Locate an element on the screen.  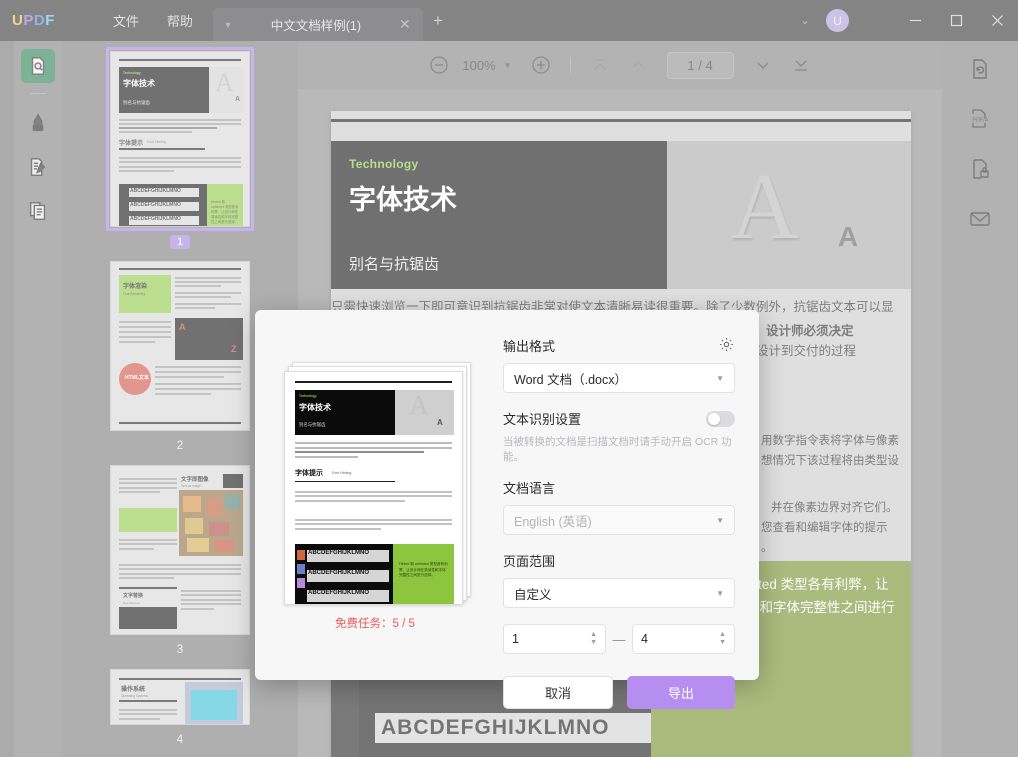
range-from-input: 1 ▲ ▼ is located at coordinates (554, 639).